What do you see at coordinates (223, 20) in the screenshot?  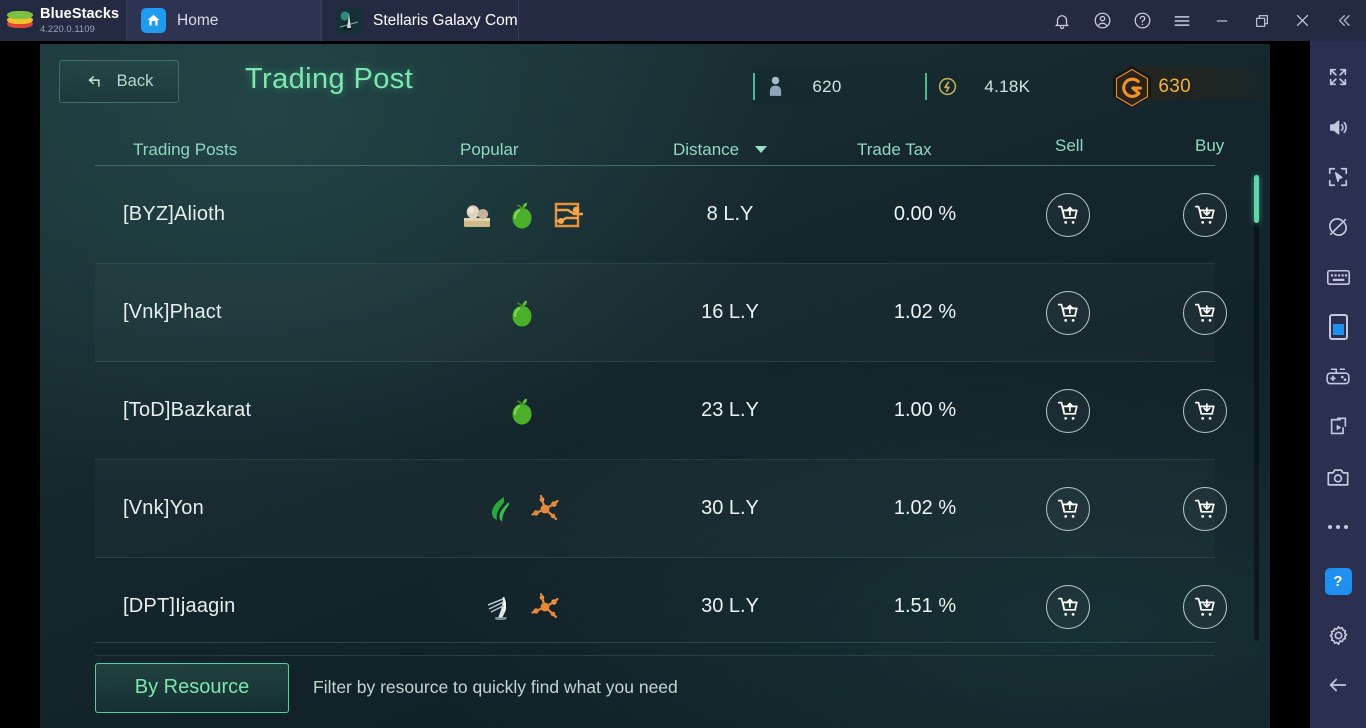 I see `tab-home: Home` at bounding box center [223, 20].